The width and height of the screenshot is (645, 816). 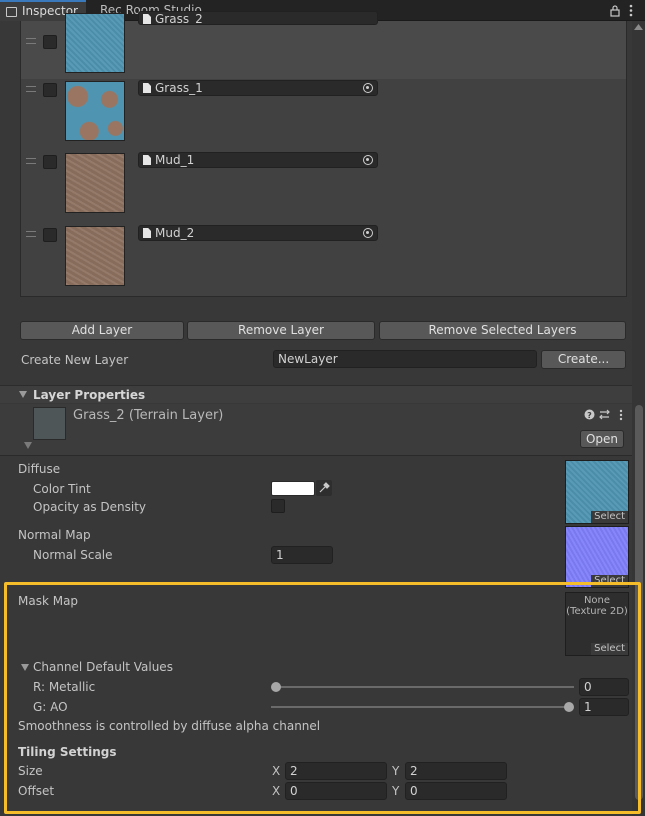 I want to click on ao-slider-knob, so click(x=569, y=707).